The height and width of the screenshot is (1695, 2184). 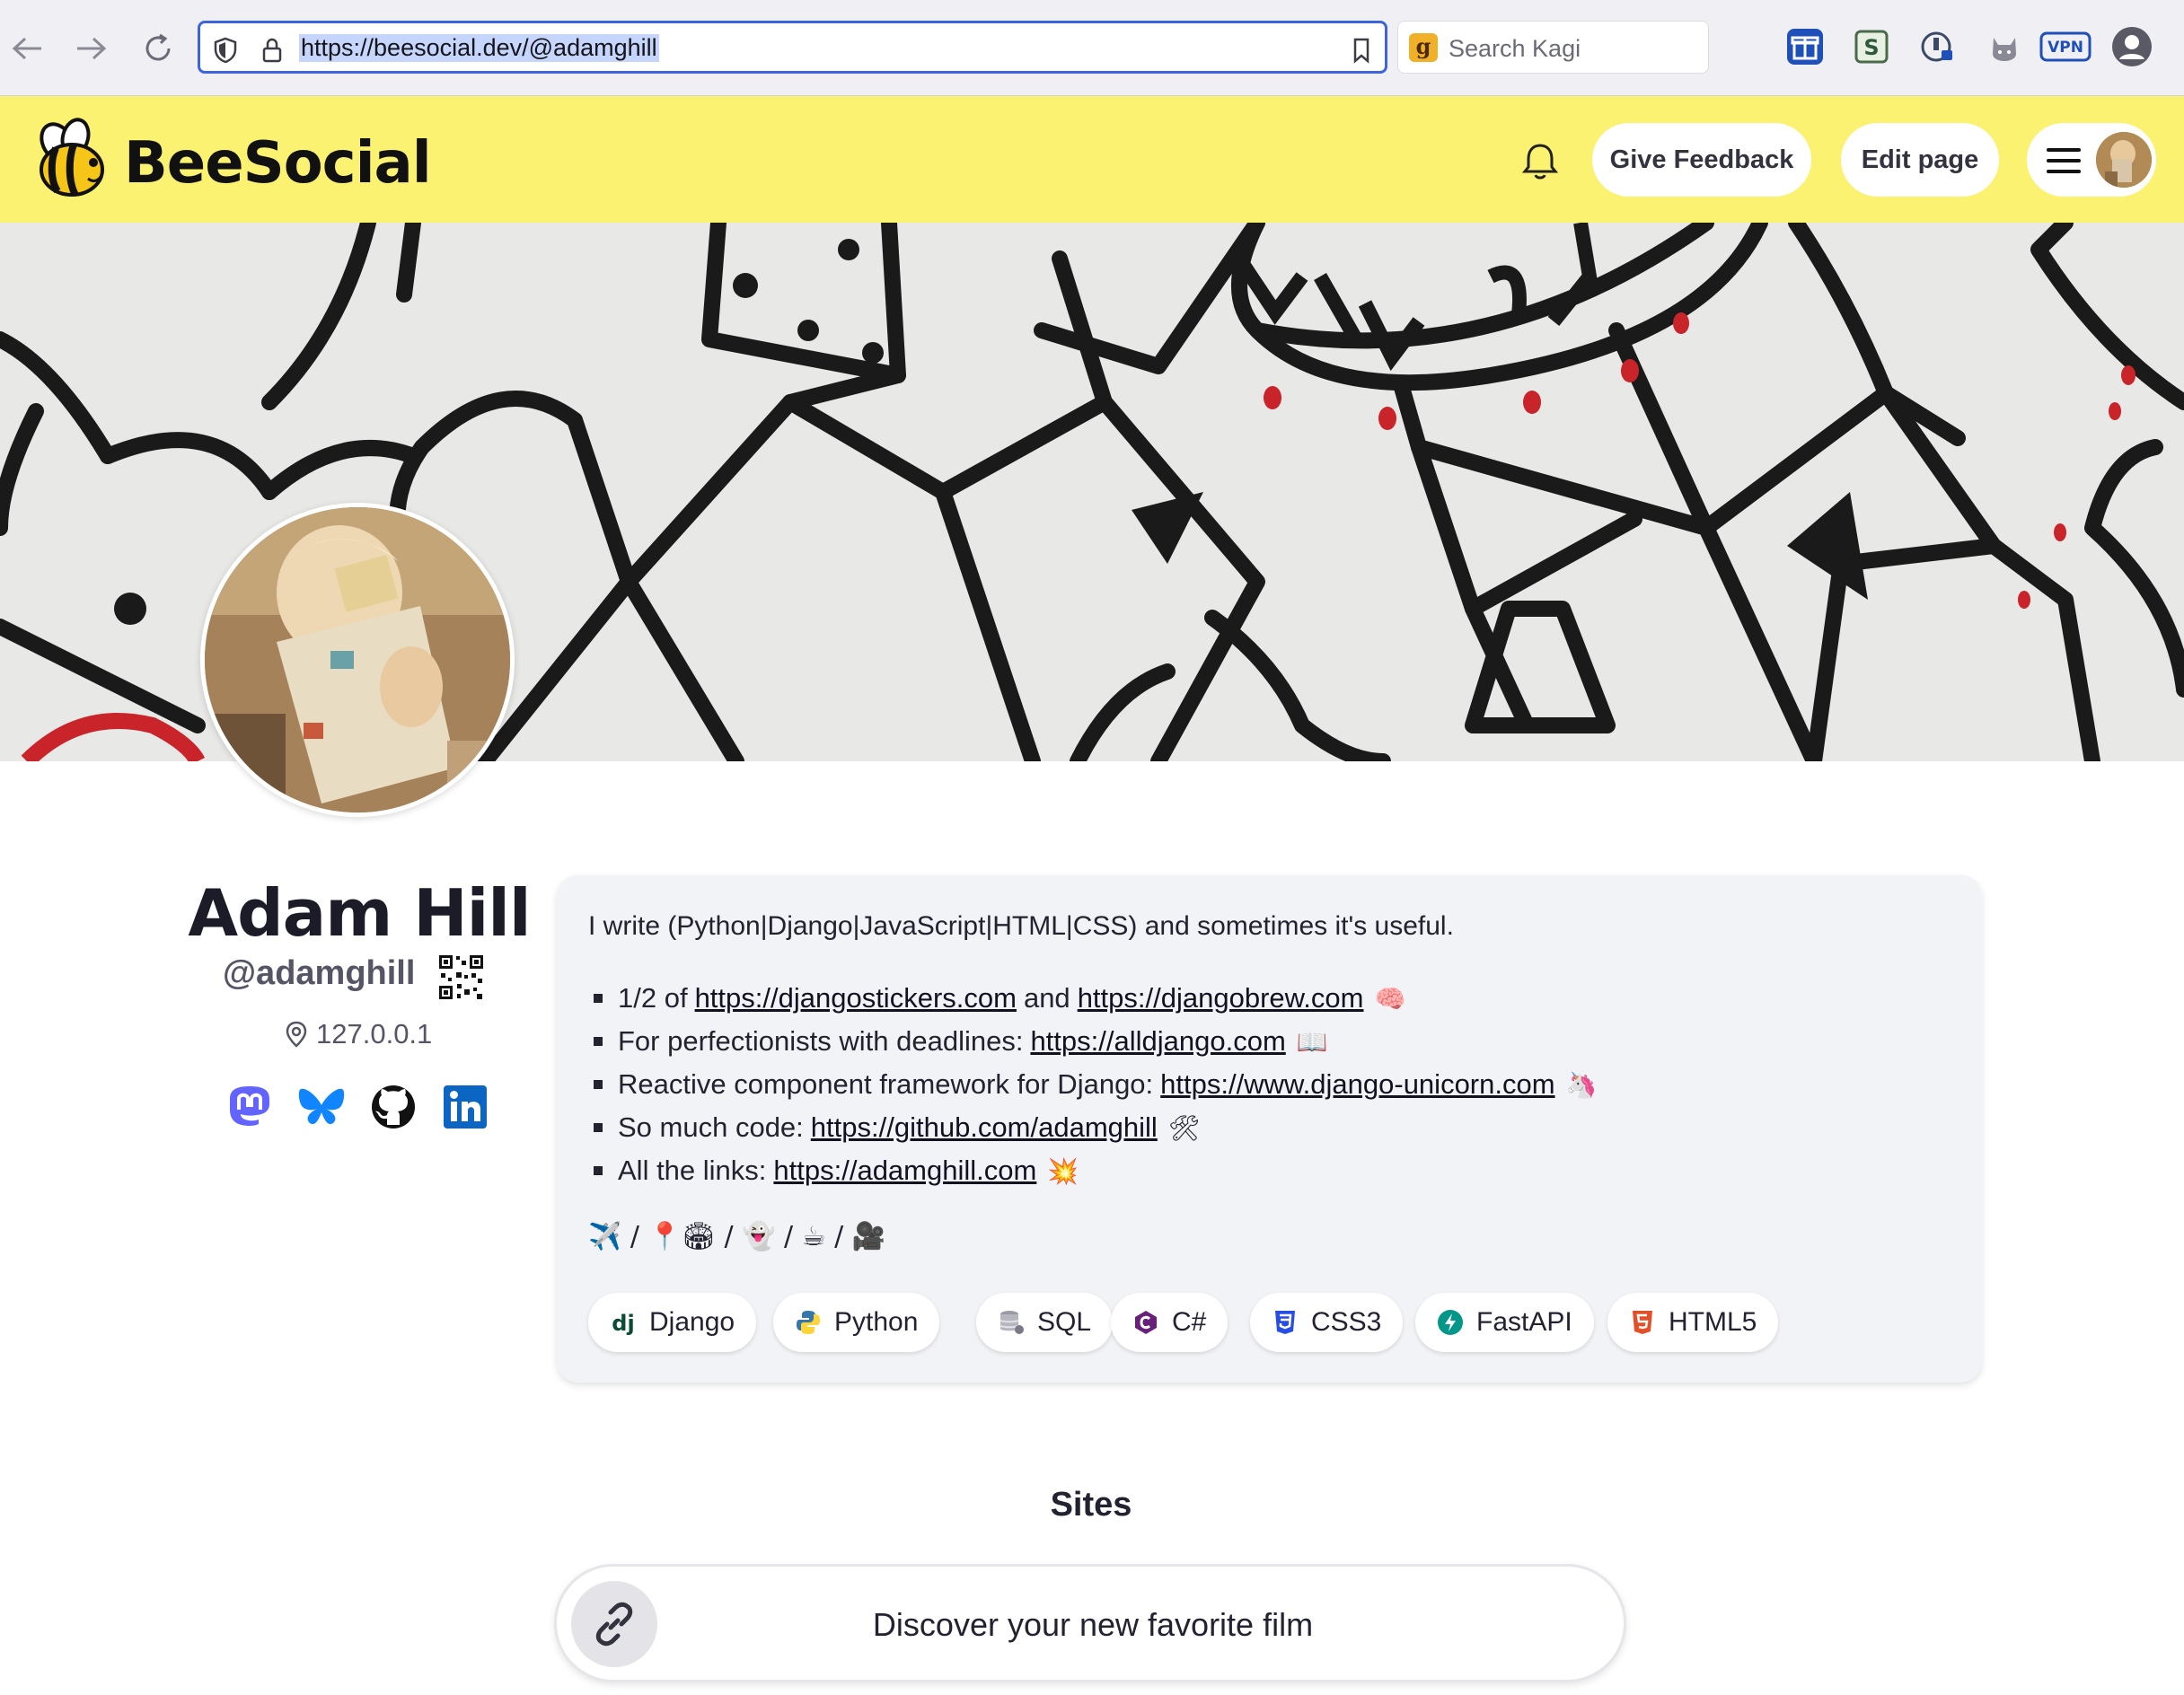 I want to click on hamburger-icon, so click(x=2064, y=160).